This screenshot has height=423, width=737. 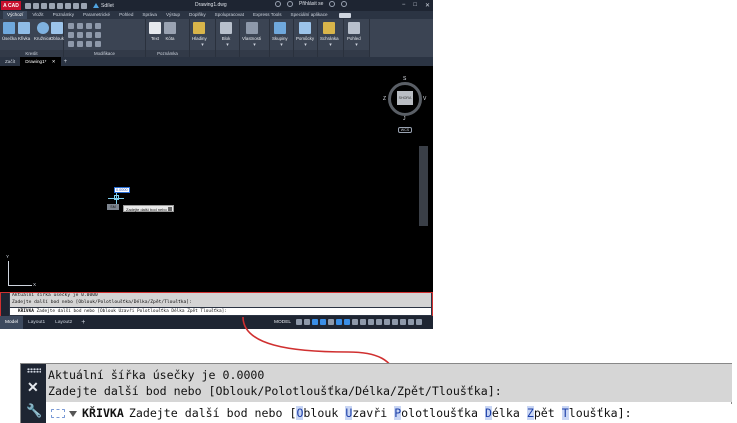 What do you see at coordinates (104, 53) in the screenshot?
I see `panel-modifikace-title: Modifikace` at bounding box center [104, 53].